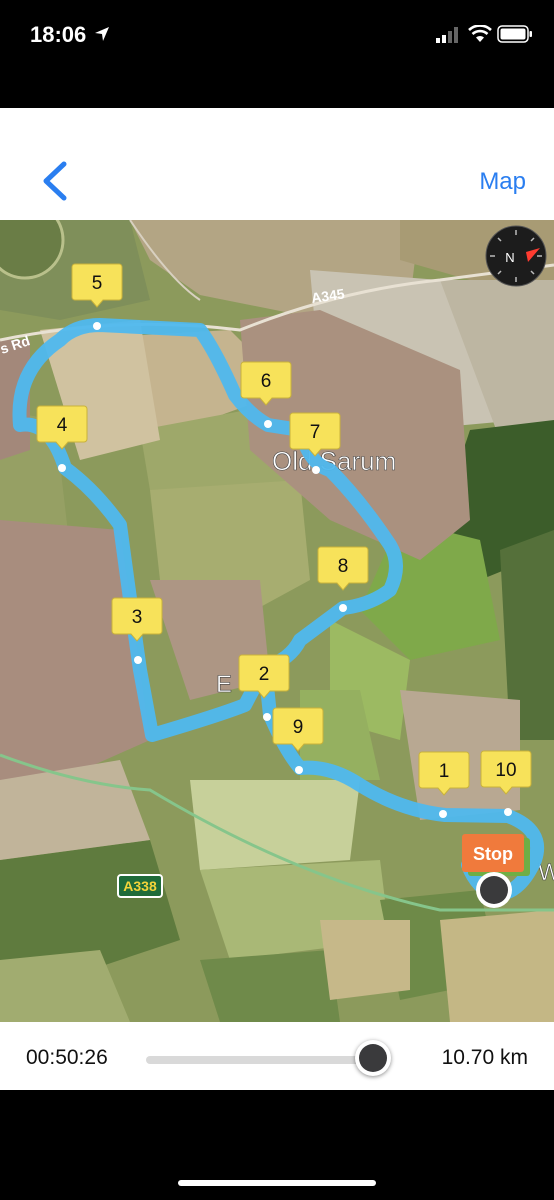 The width and height of the screenshot is (554, 1200). I want to click on stop-marker: Stop, so click(496, 855).